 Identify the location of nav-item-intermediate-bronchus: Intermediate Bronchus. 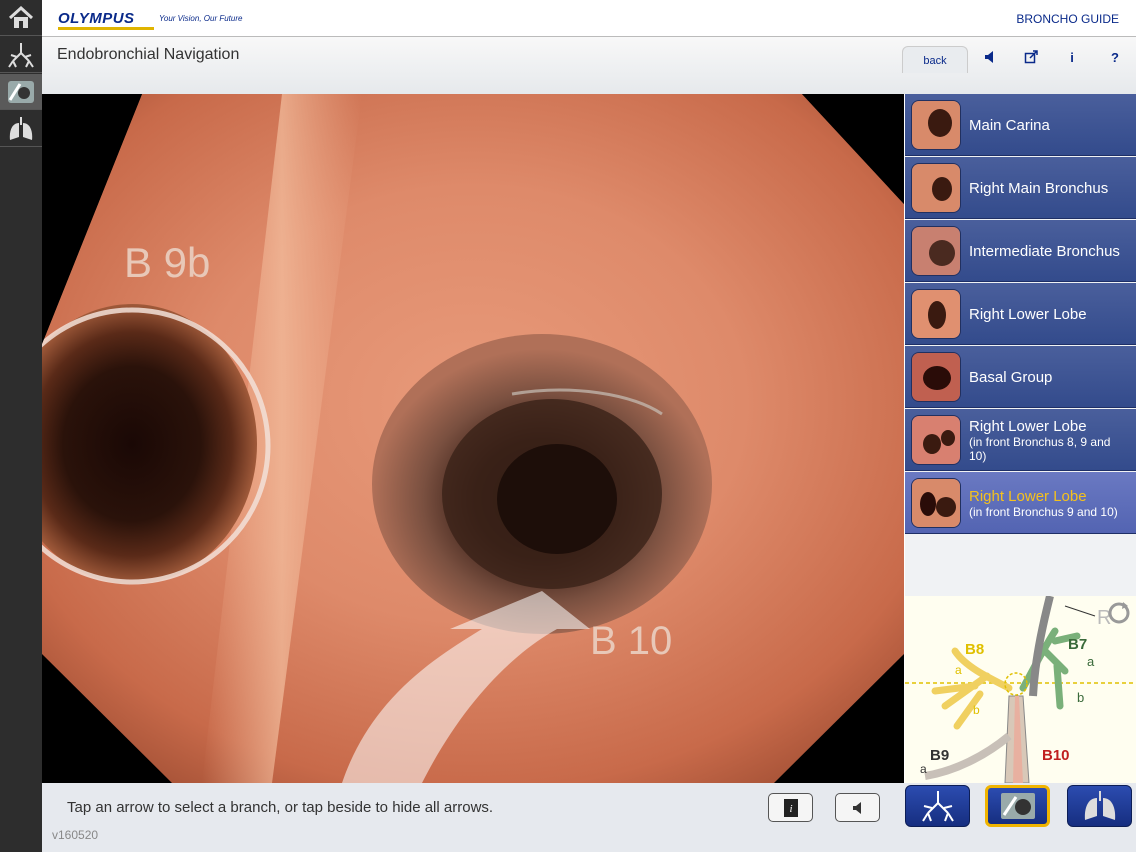
(1020, 251).